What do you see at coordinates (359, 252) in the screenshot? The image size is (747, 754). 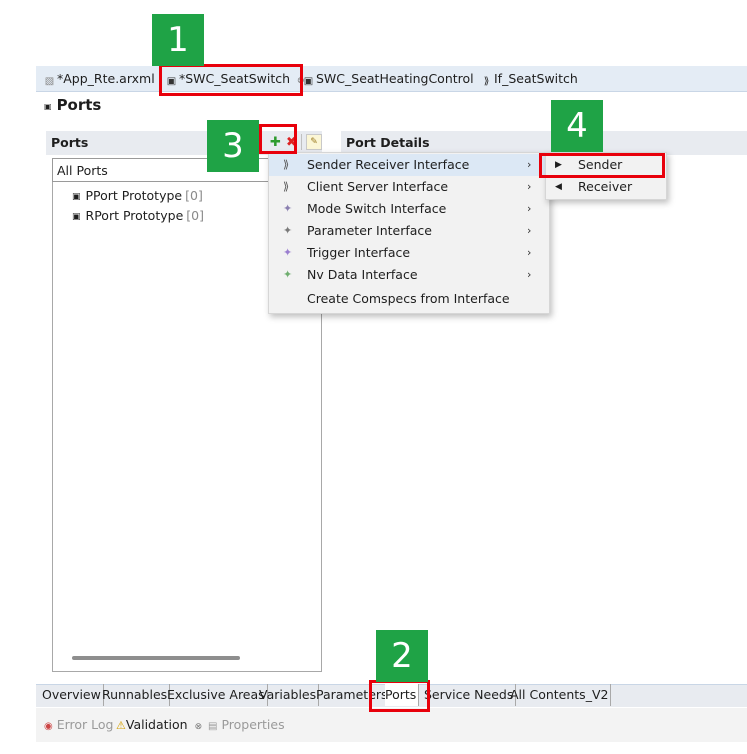 I see `menu-item-label: Trigger Interface` at bounding box center [359, 252].